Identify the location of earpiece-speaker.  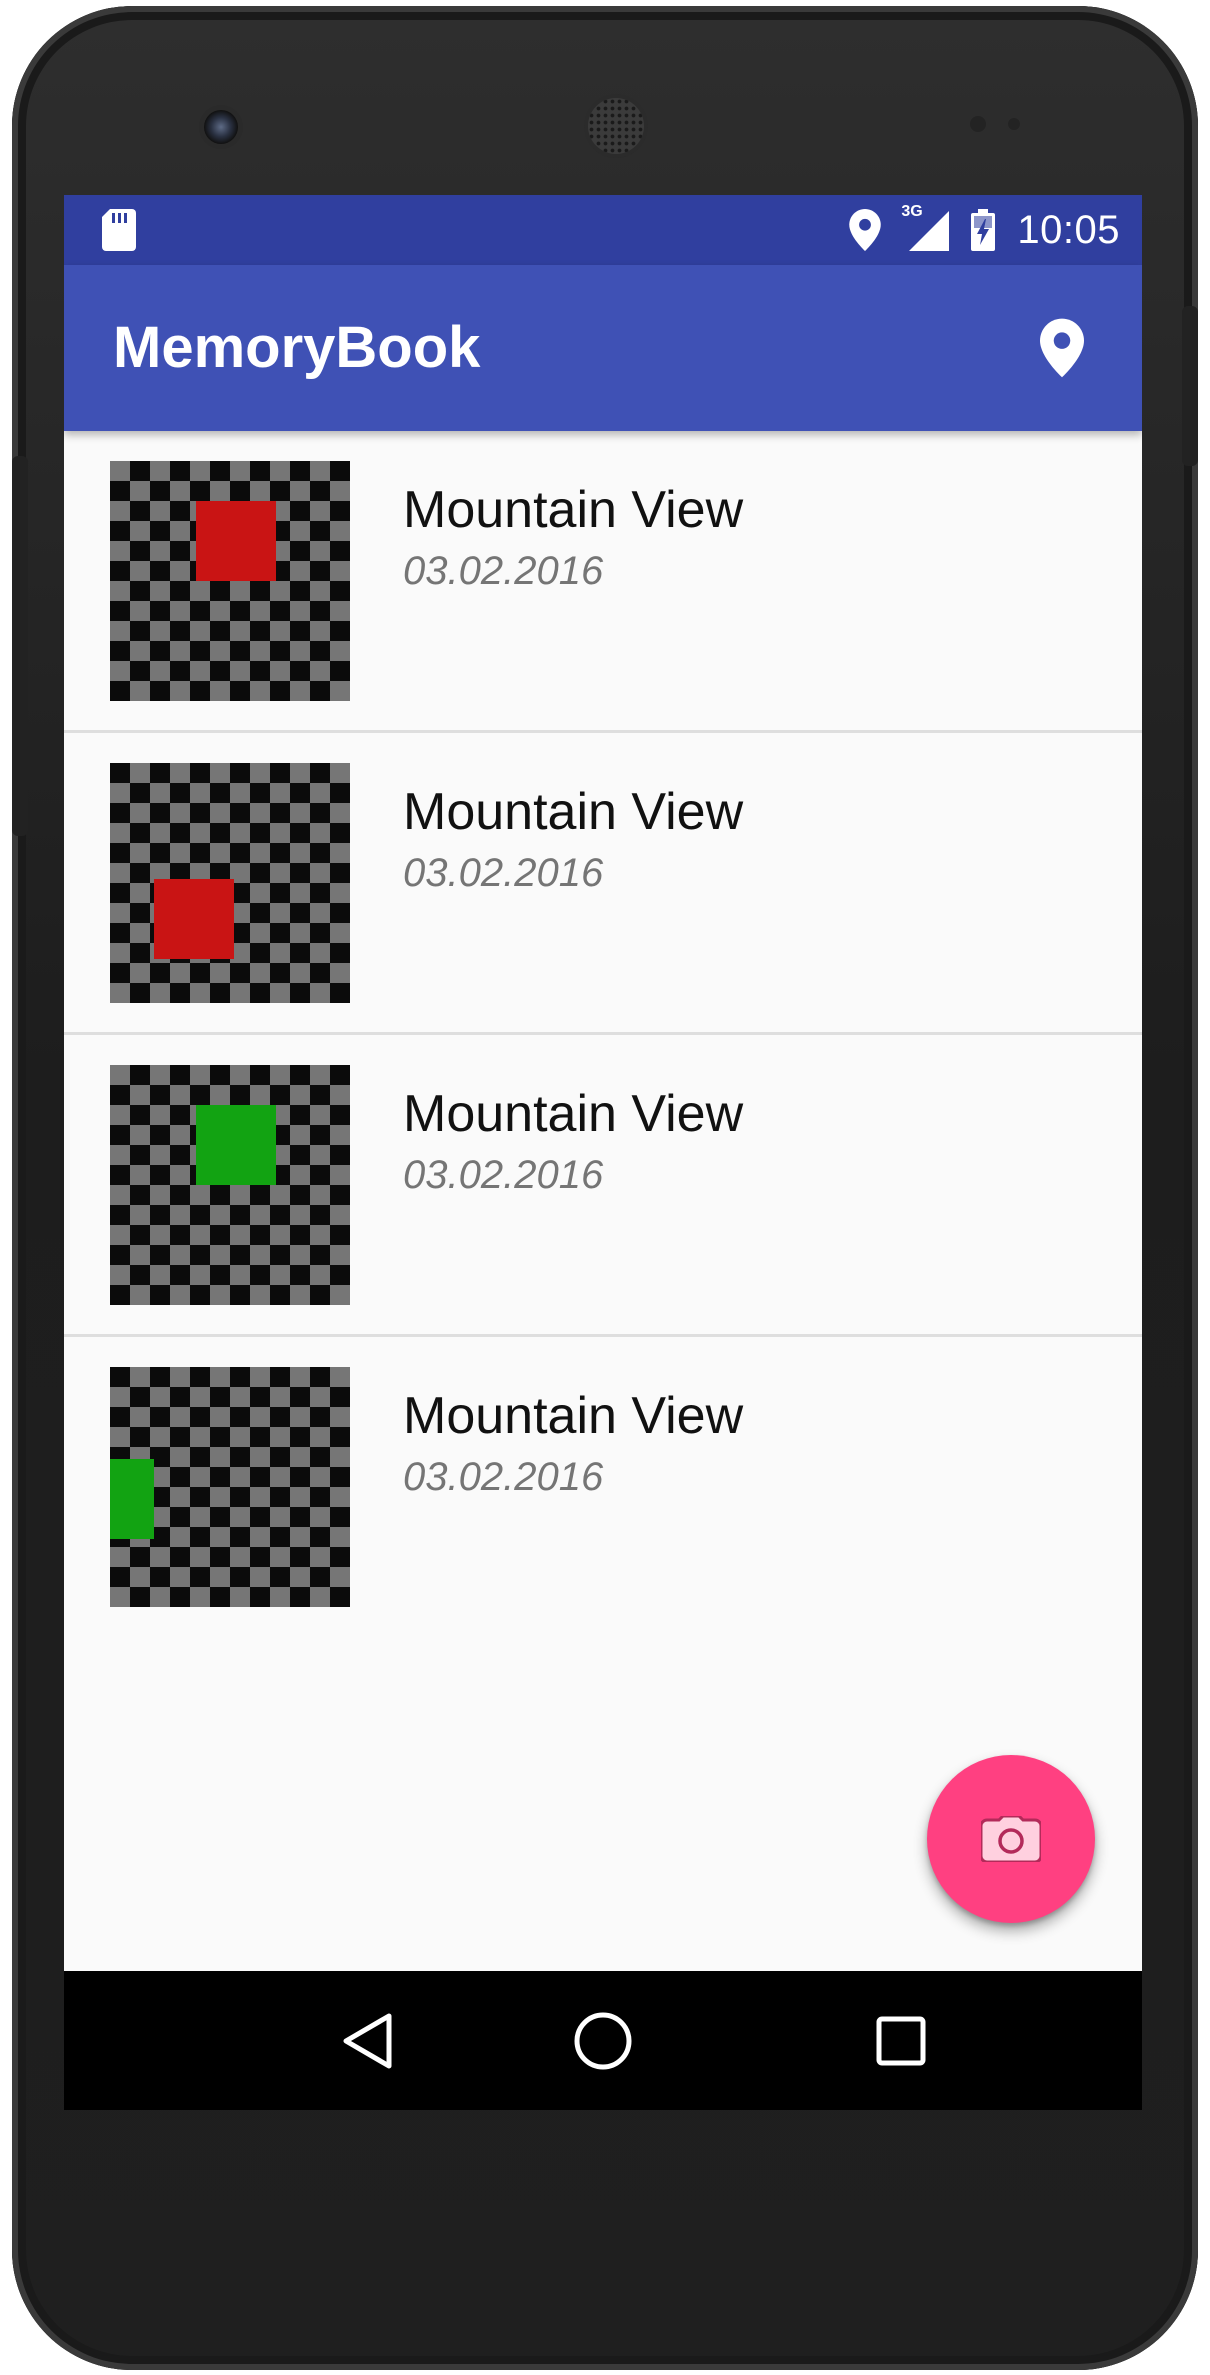
(616, 126).